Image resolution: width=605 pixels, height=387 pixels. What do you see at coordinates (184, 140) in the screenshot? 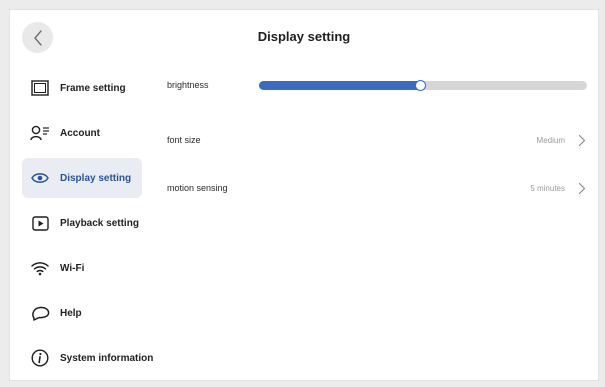
I see `font-size-label: font size` at bounding box center [184, 140].